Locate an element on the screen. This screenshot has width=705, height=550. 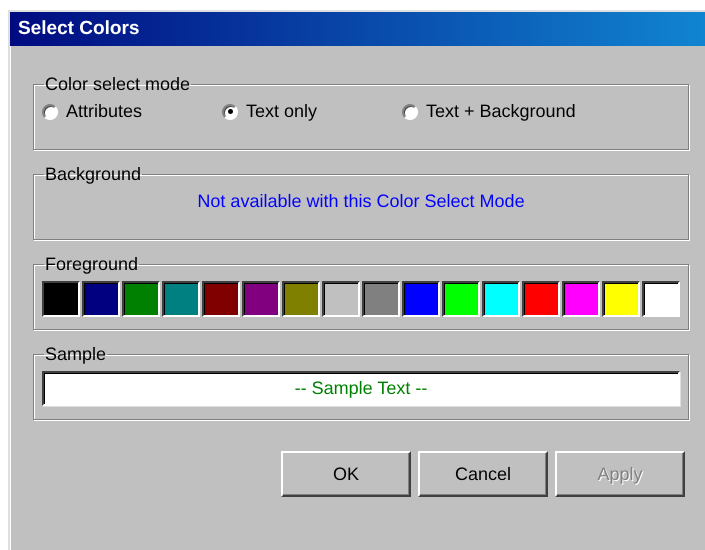
group-label: Background is located at coordinates (93, 174).